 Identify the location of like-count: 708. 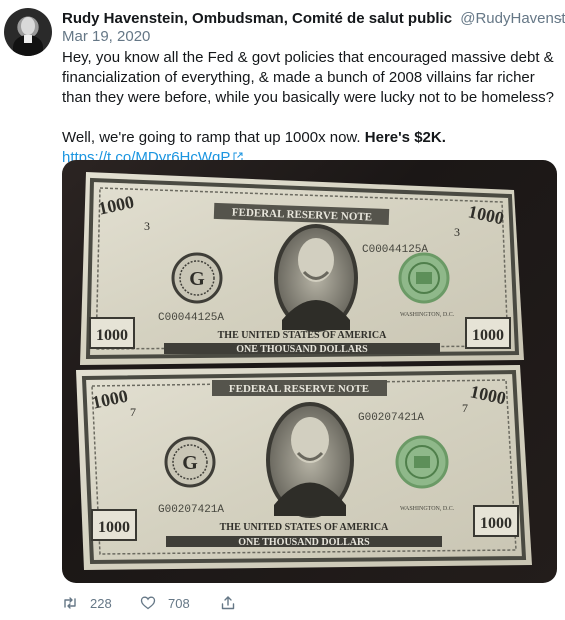
(179, 603).